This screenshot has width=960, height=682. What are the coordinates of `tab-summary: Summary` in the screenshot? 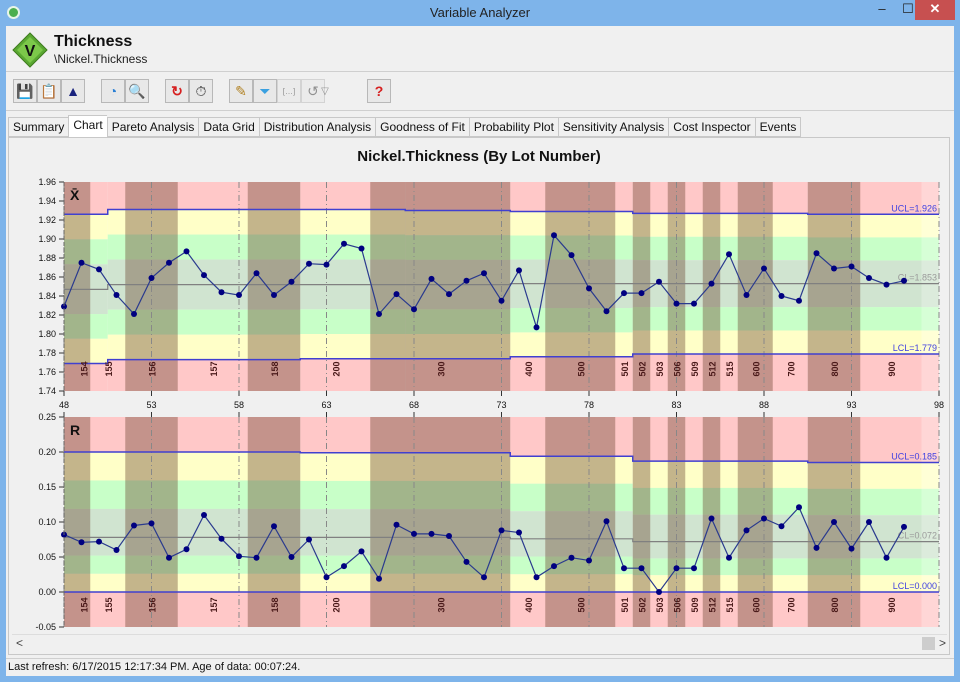 It's located at (38, 127).